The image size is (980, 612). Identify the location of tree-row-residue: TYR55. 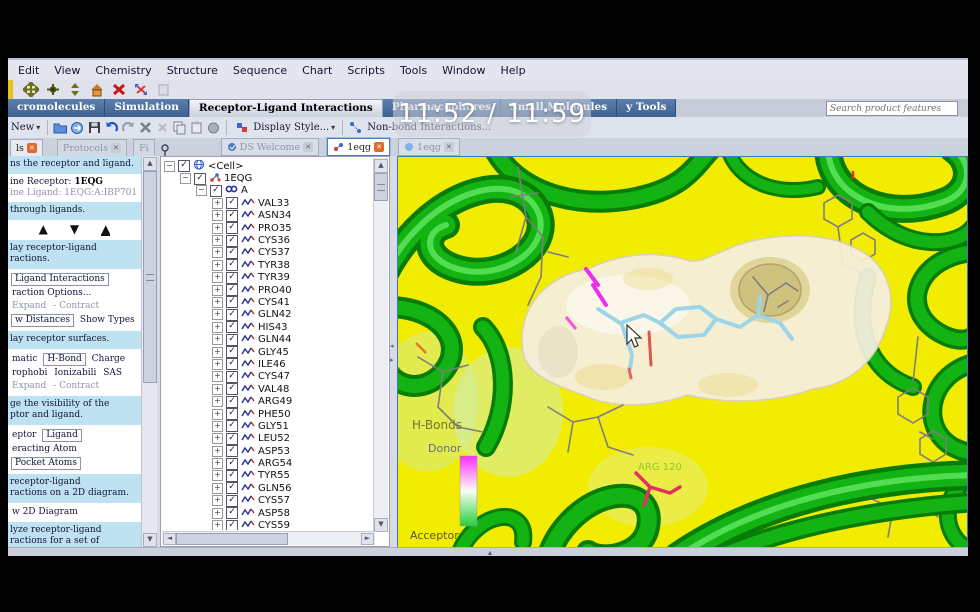
(268, 475).